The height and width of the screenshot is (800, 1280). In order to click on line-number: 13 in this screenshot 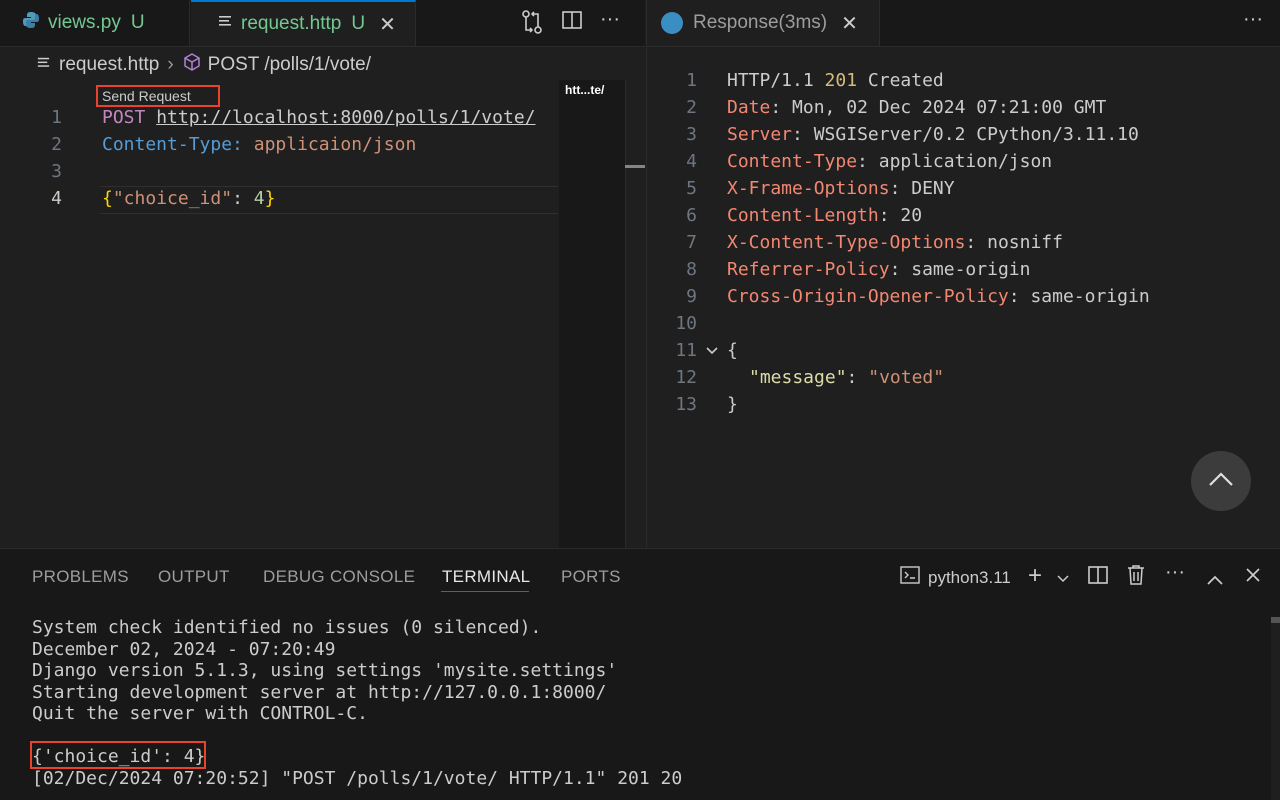, I will do `click(686, 404)`.